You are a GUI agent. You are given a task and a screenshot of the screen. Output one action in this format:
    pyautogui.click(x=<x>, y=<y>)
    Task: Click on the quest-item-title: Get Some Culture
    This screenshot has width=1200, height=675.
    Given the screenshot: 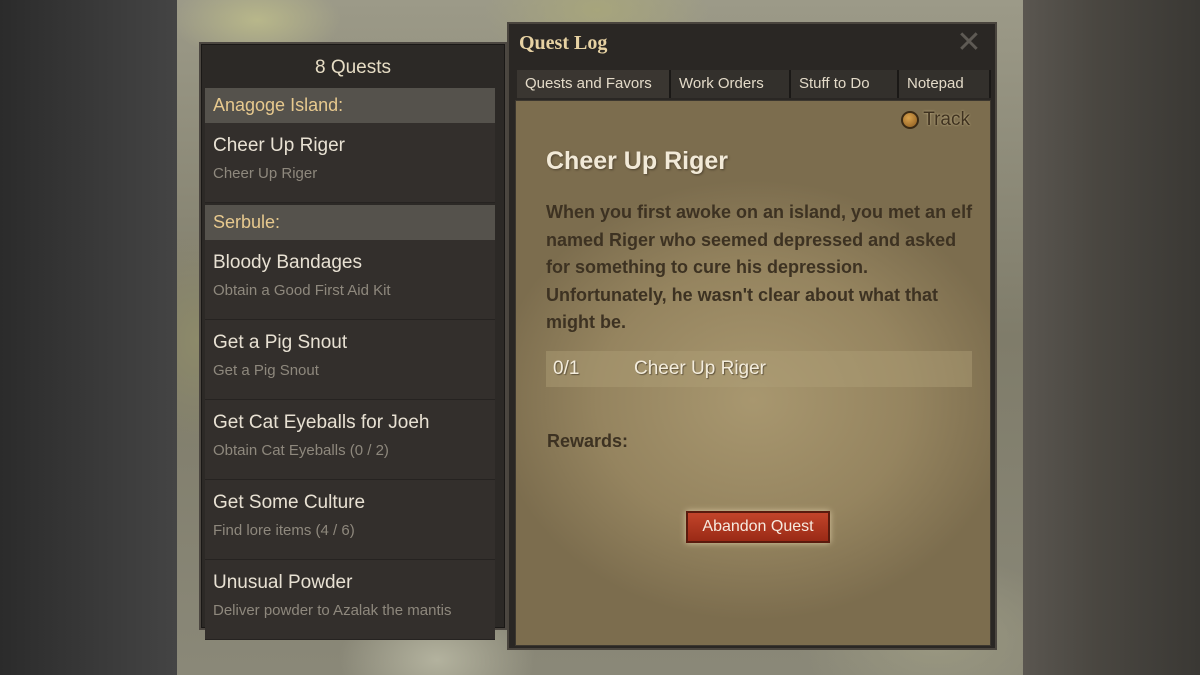 What is the action you would take?
    pyautogui.click(x=289, y=502)
    